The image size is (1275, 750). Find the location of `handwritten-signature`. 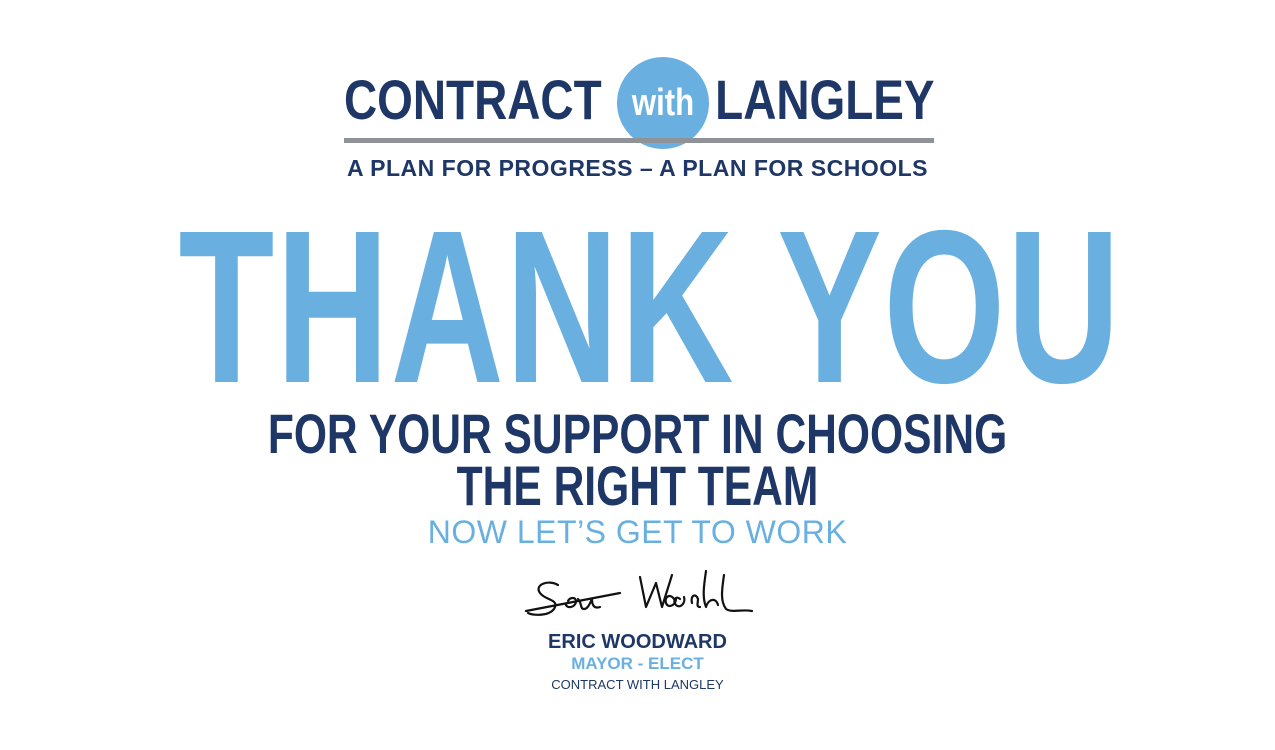

handwritten-signature is located at coordinates (639, 592).